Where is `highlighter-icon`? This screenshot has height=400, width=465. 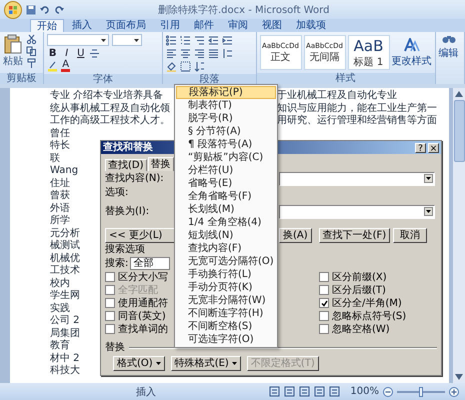
highlighter-icon is located at coordinates (52, 66).